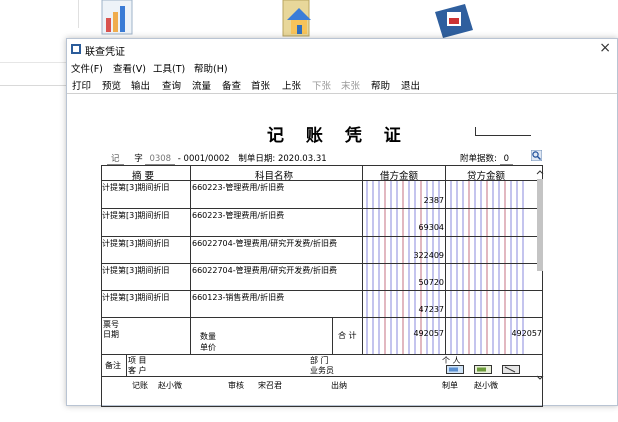  What do you see at coordinates (208, 336) in the screenshot?
I see `quantity-label: 数量` at bounding box center [208, 336].